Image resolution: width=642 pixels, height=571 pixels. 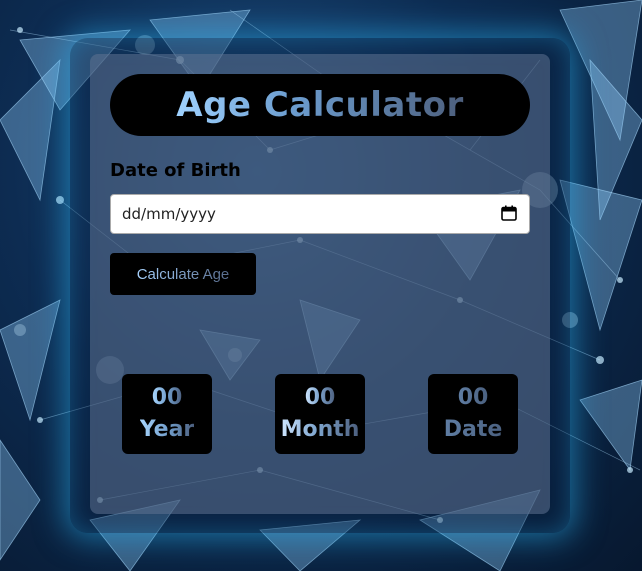 I want to click on year-value: 00, so click(x=167, y=398).